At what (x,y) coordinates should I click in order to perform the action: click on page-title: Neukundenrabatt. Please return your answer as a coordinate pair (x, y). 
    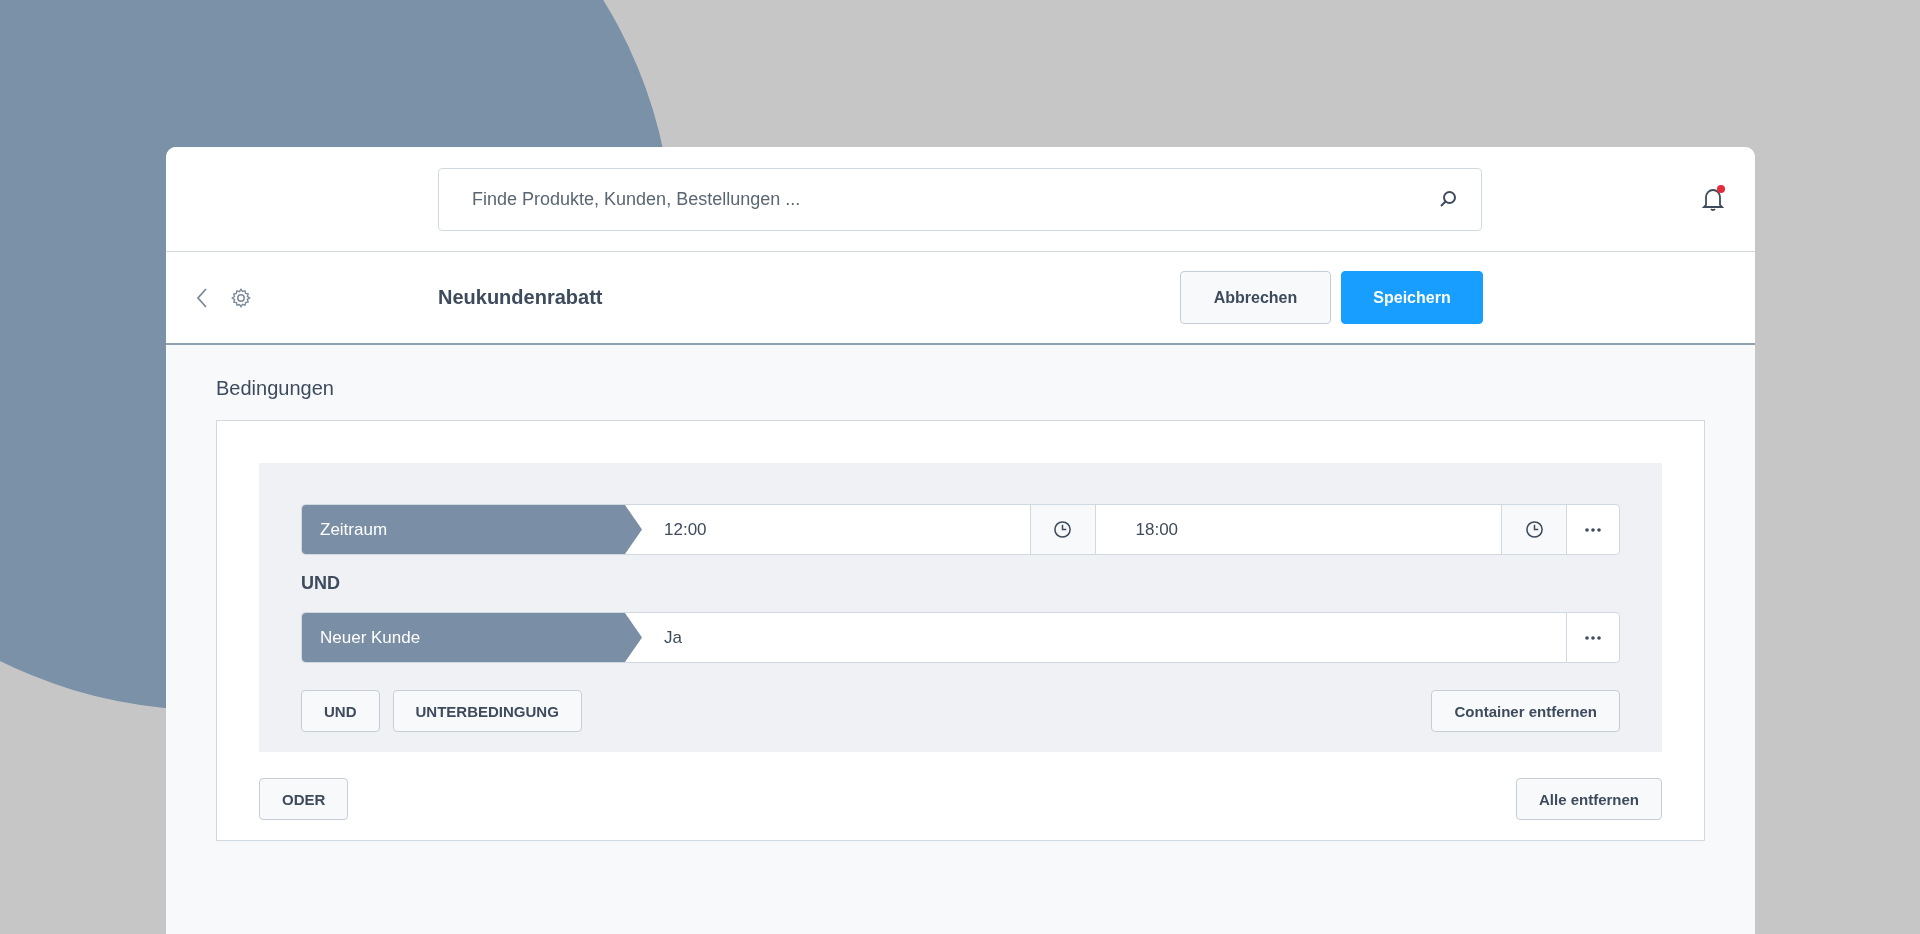
    Looking at the image, I should click on (521, 297).